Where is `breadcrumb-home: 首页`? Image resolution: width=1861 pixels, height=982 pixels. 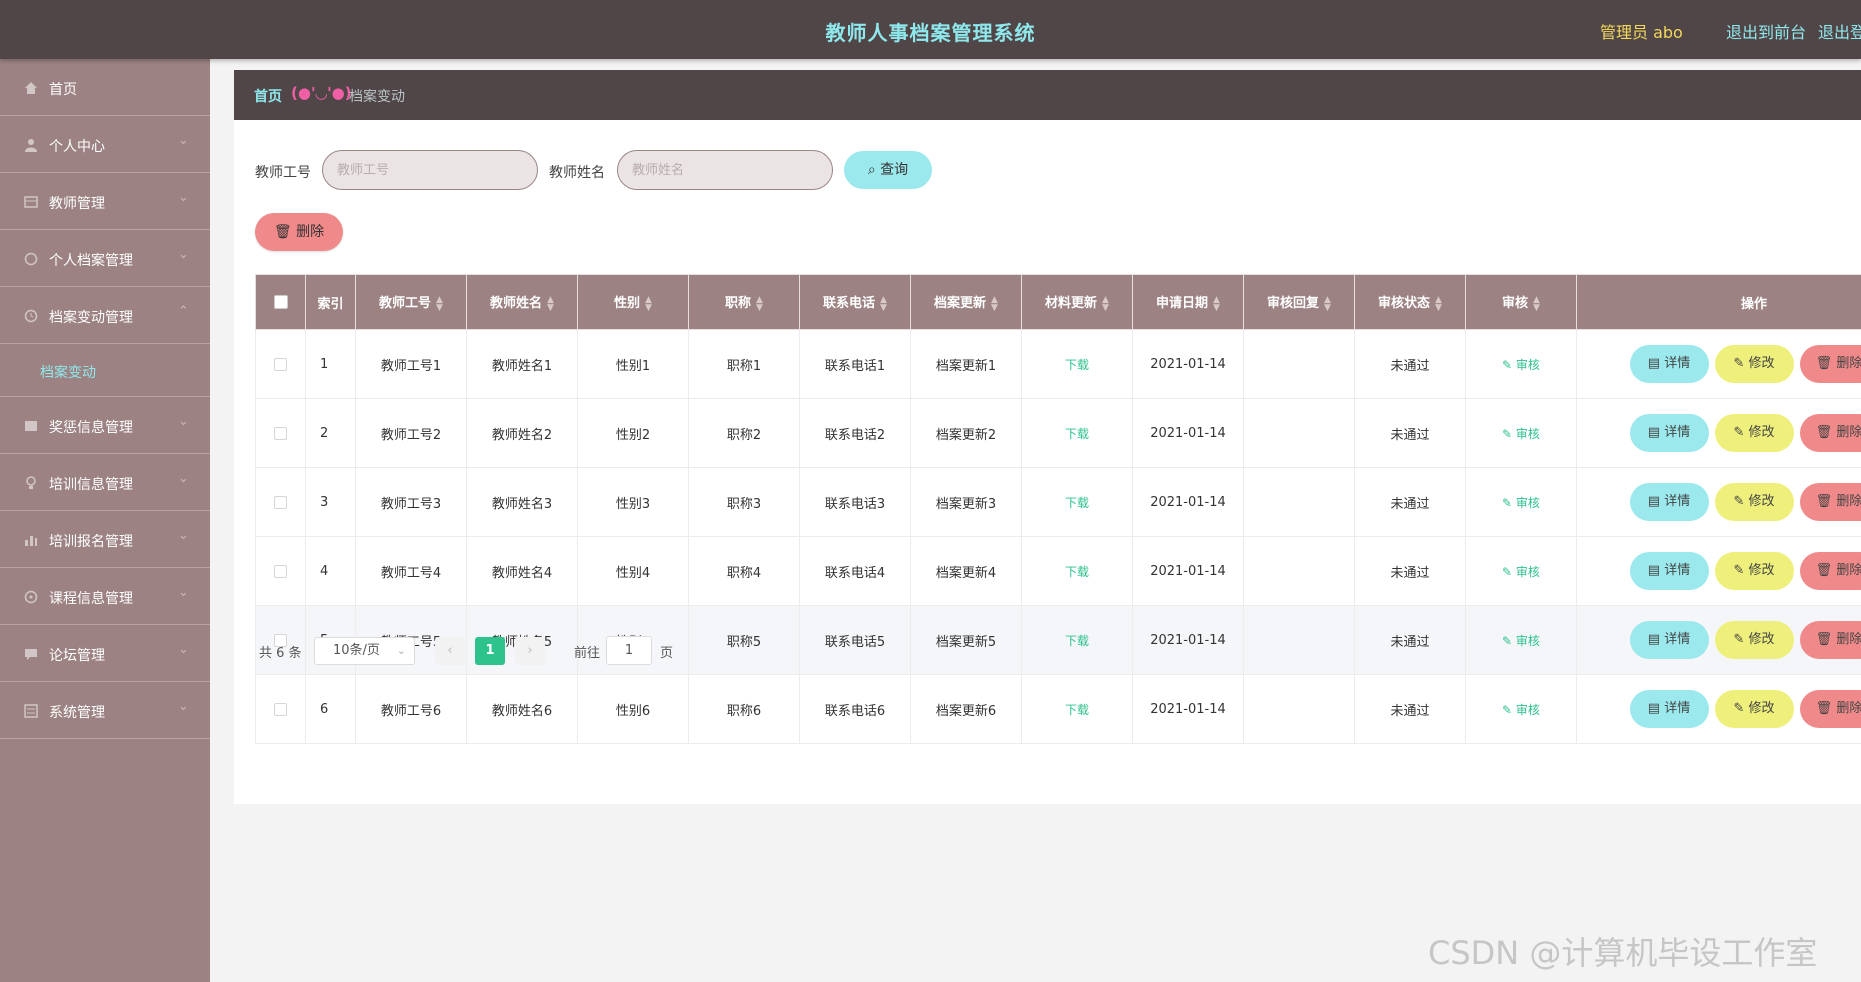
breadcrumb-home: 首页 is located at coordinates (268, 96).